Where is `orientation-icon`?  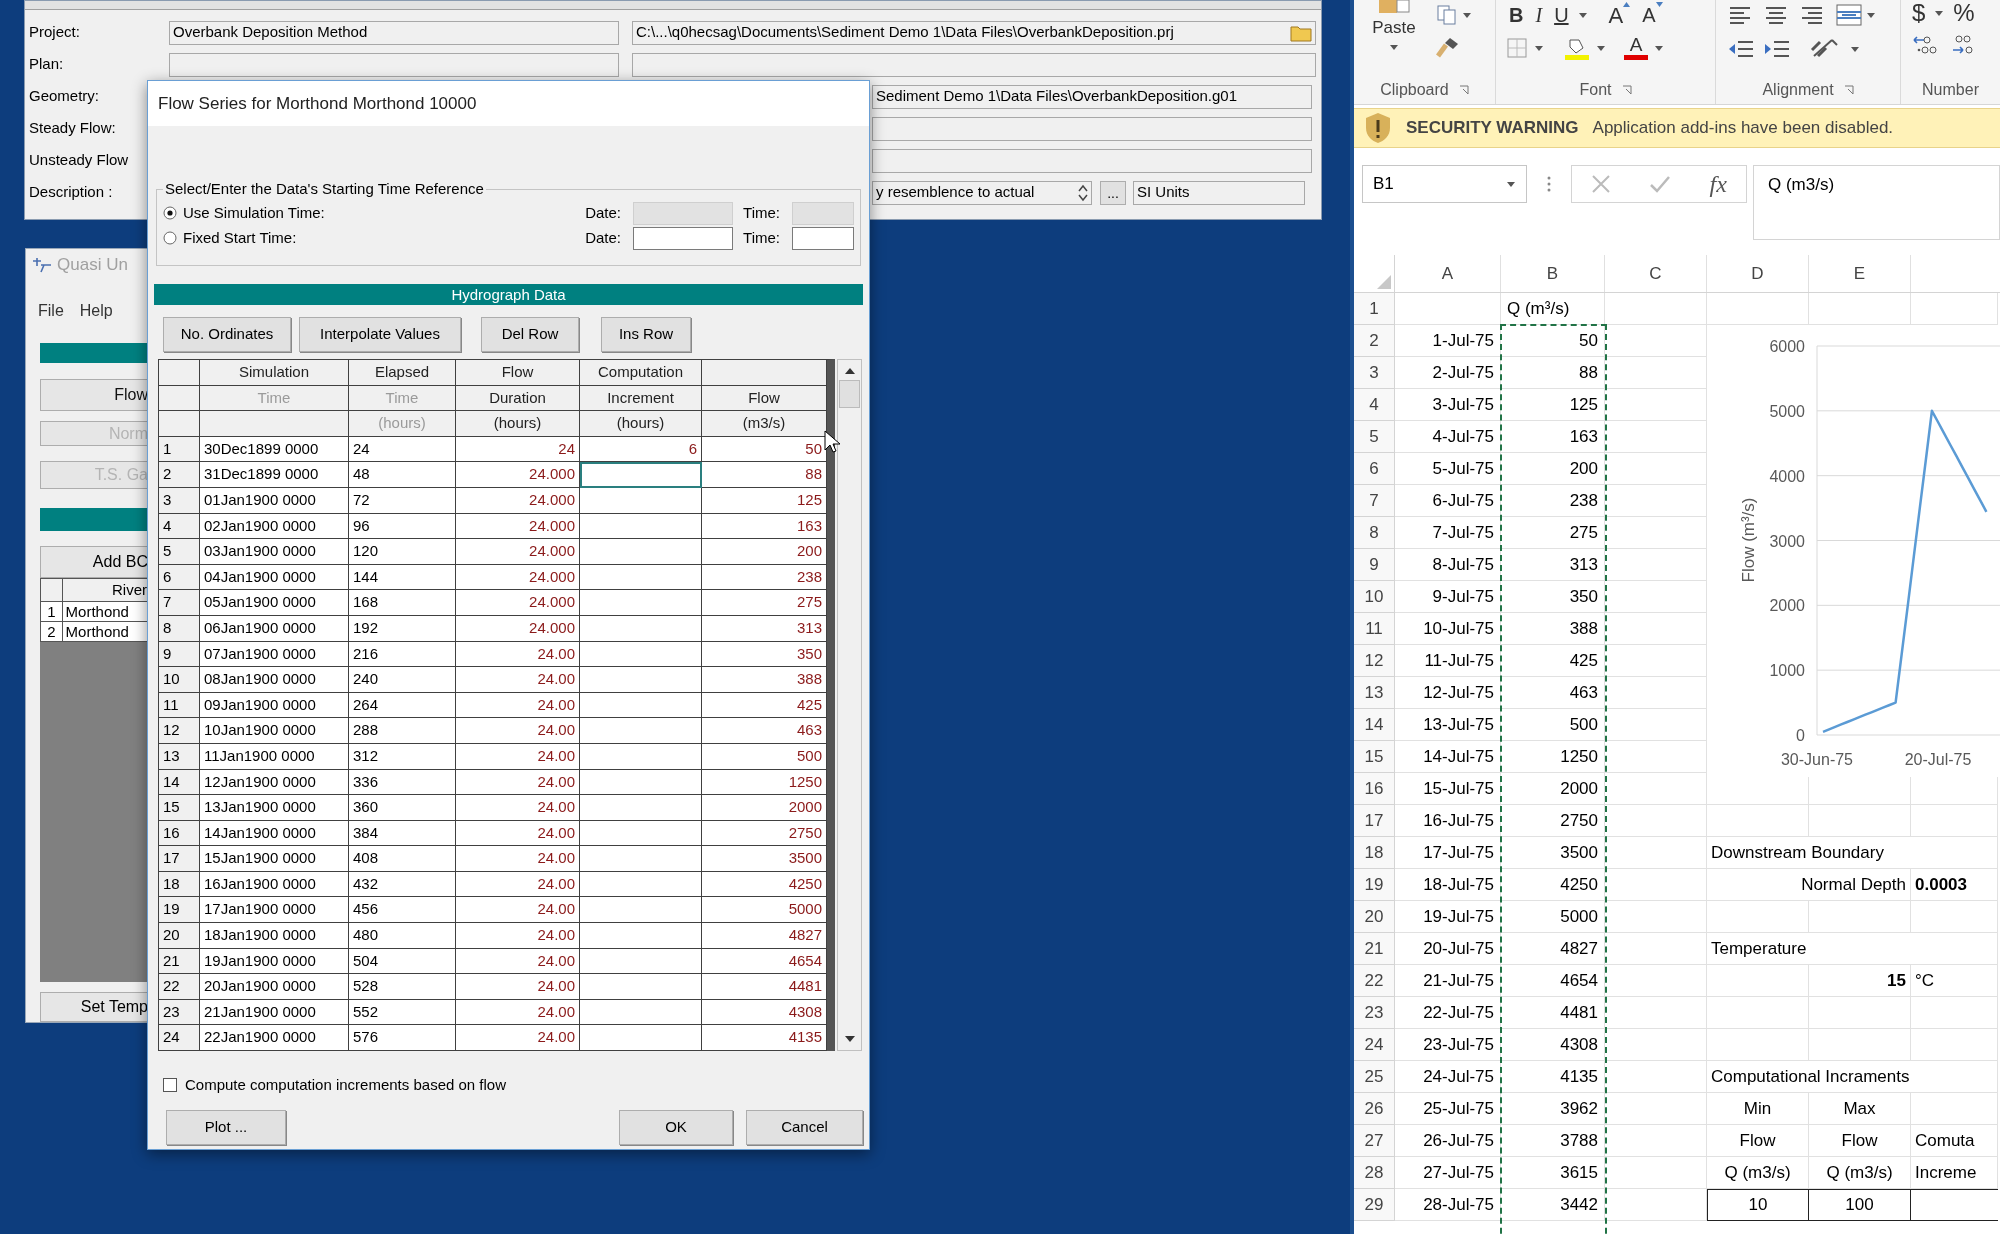
orientation-icon is located at coordinates (1825, 49).